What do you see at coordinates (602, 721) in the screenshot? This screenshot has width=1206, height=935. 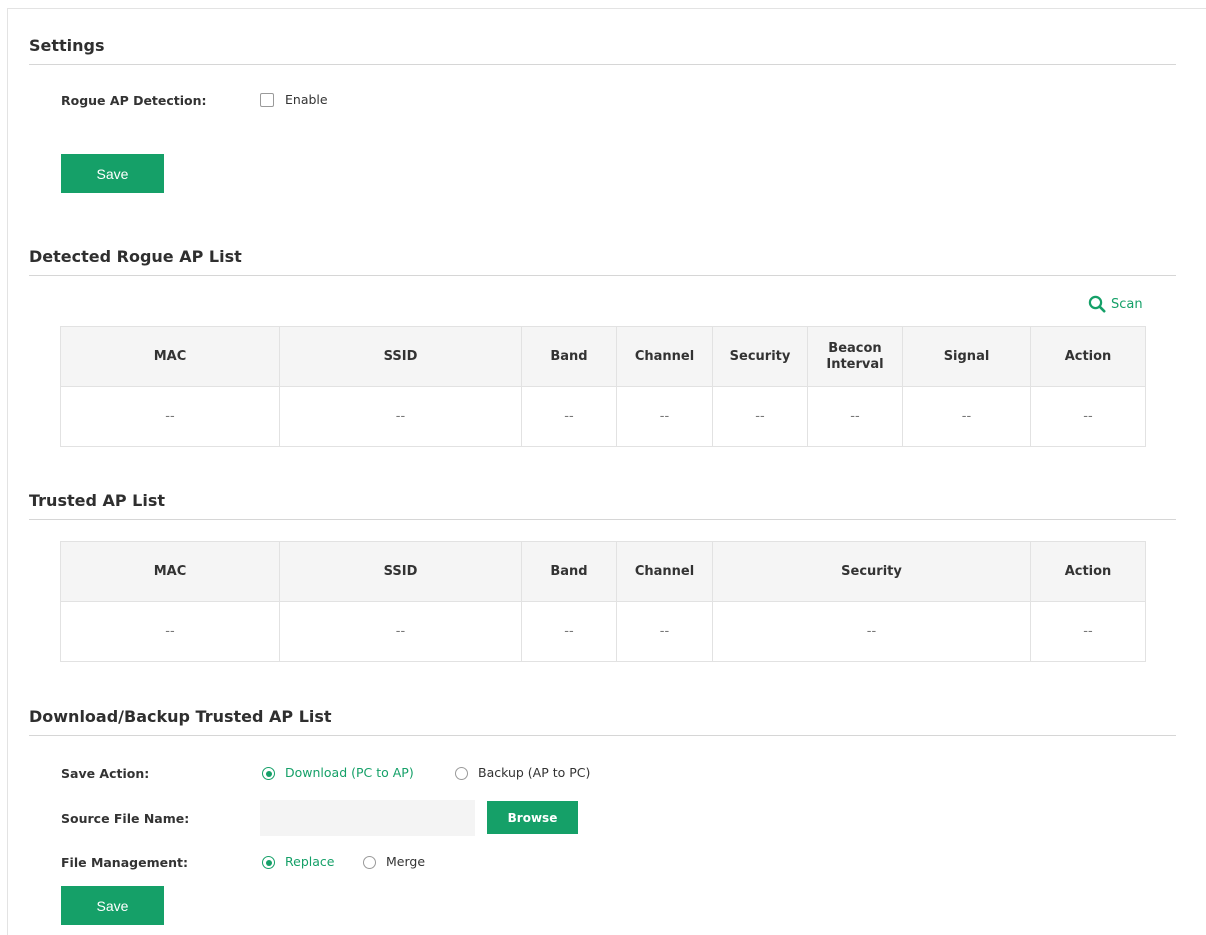 I see `backup-section-title: Download/Backup Trusted AP List` at bounding box center [602, 721].